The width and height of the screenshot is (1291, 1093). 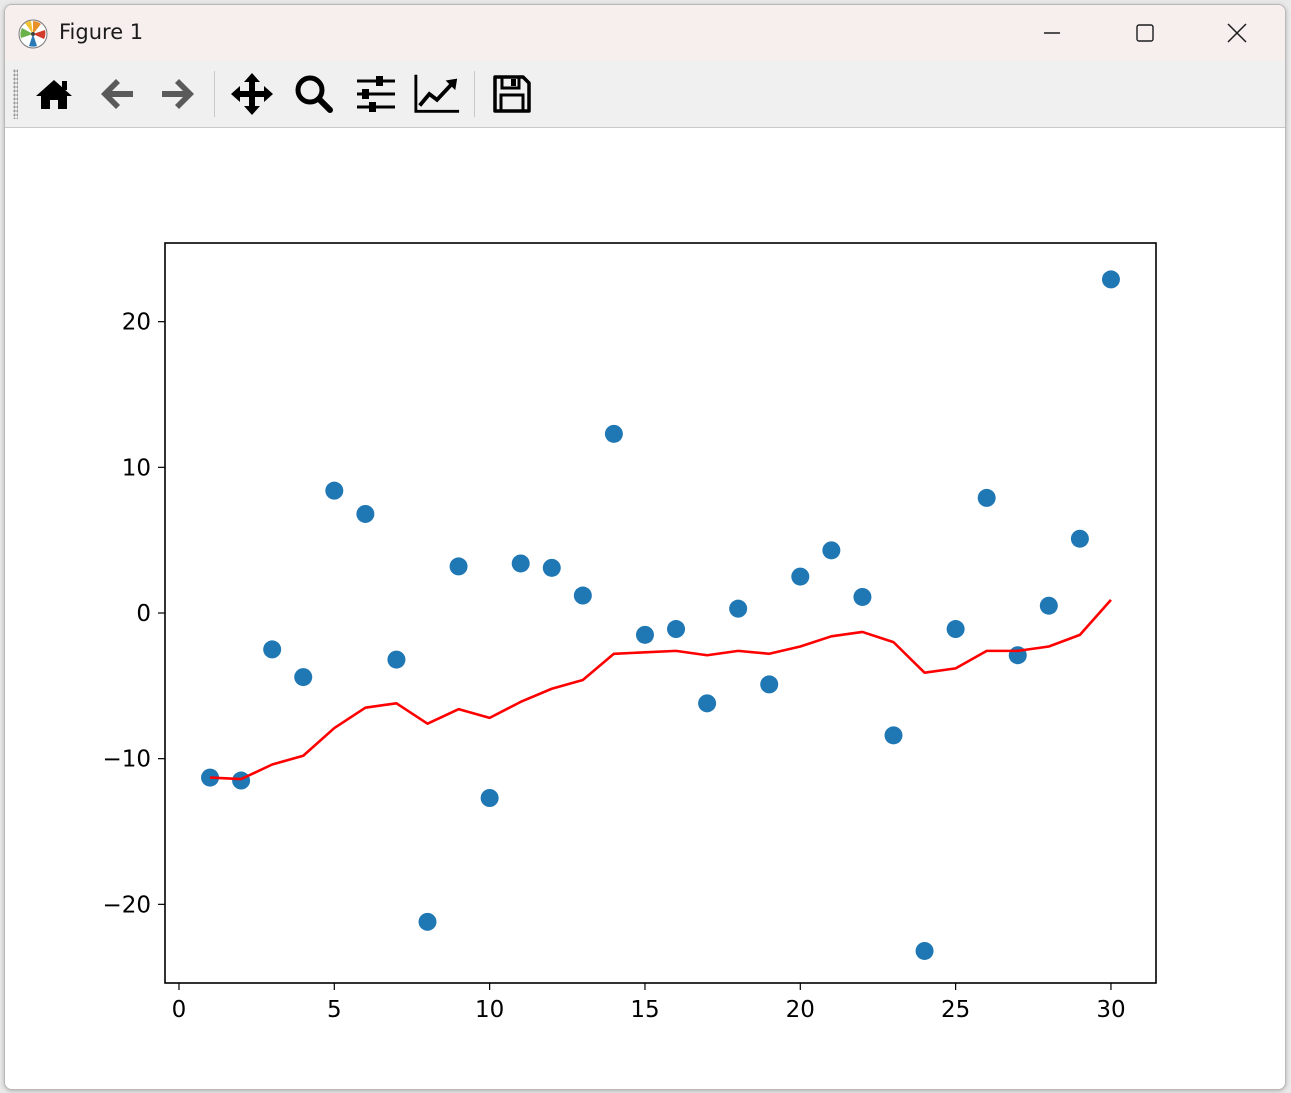 I want to click on x-tick-label: 5, so click(x=334, y=1010).